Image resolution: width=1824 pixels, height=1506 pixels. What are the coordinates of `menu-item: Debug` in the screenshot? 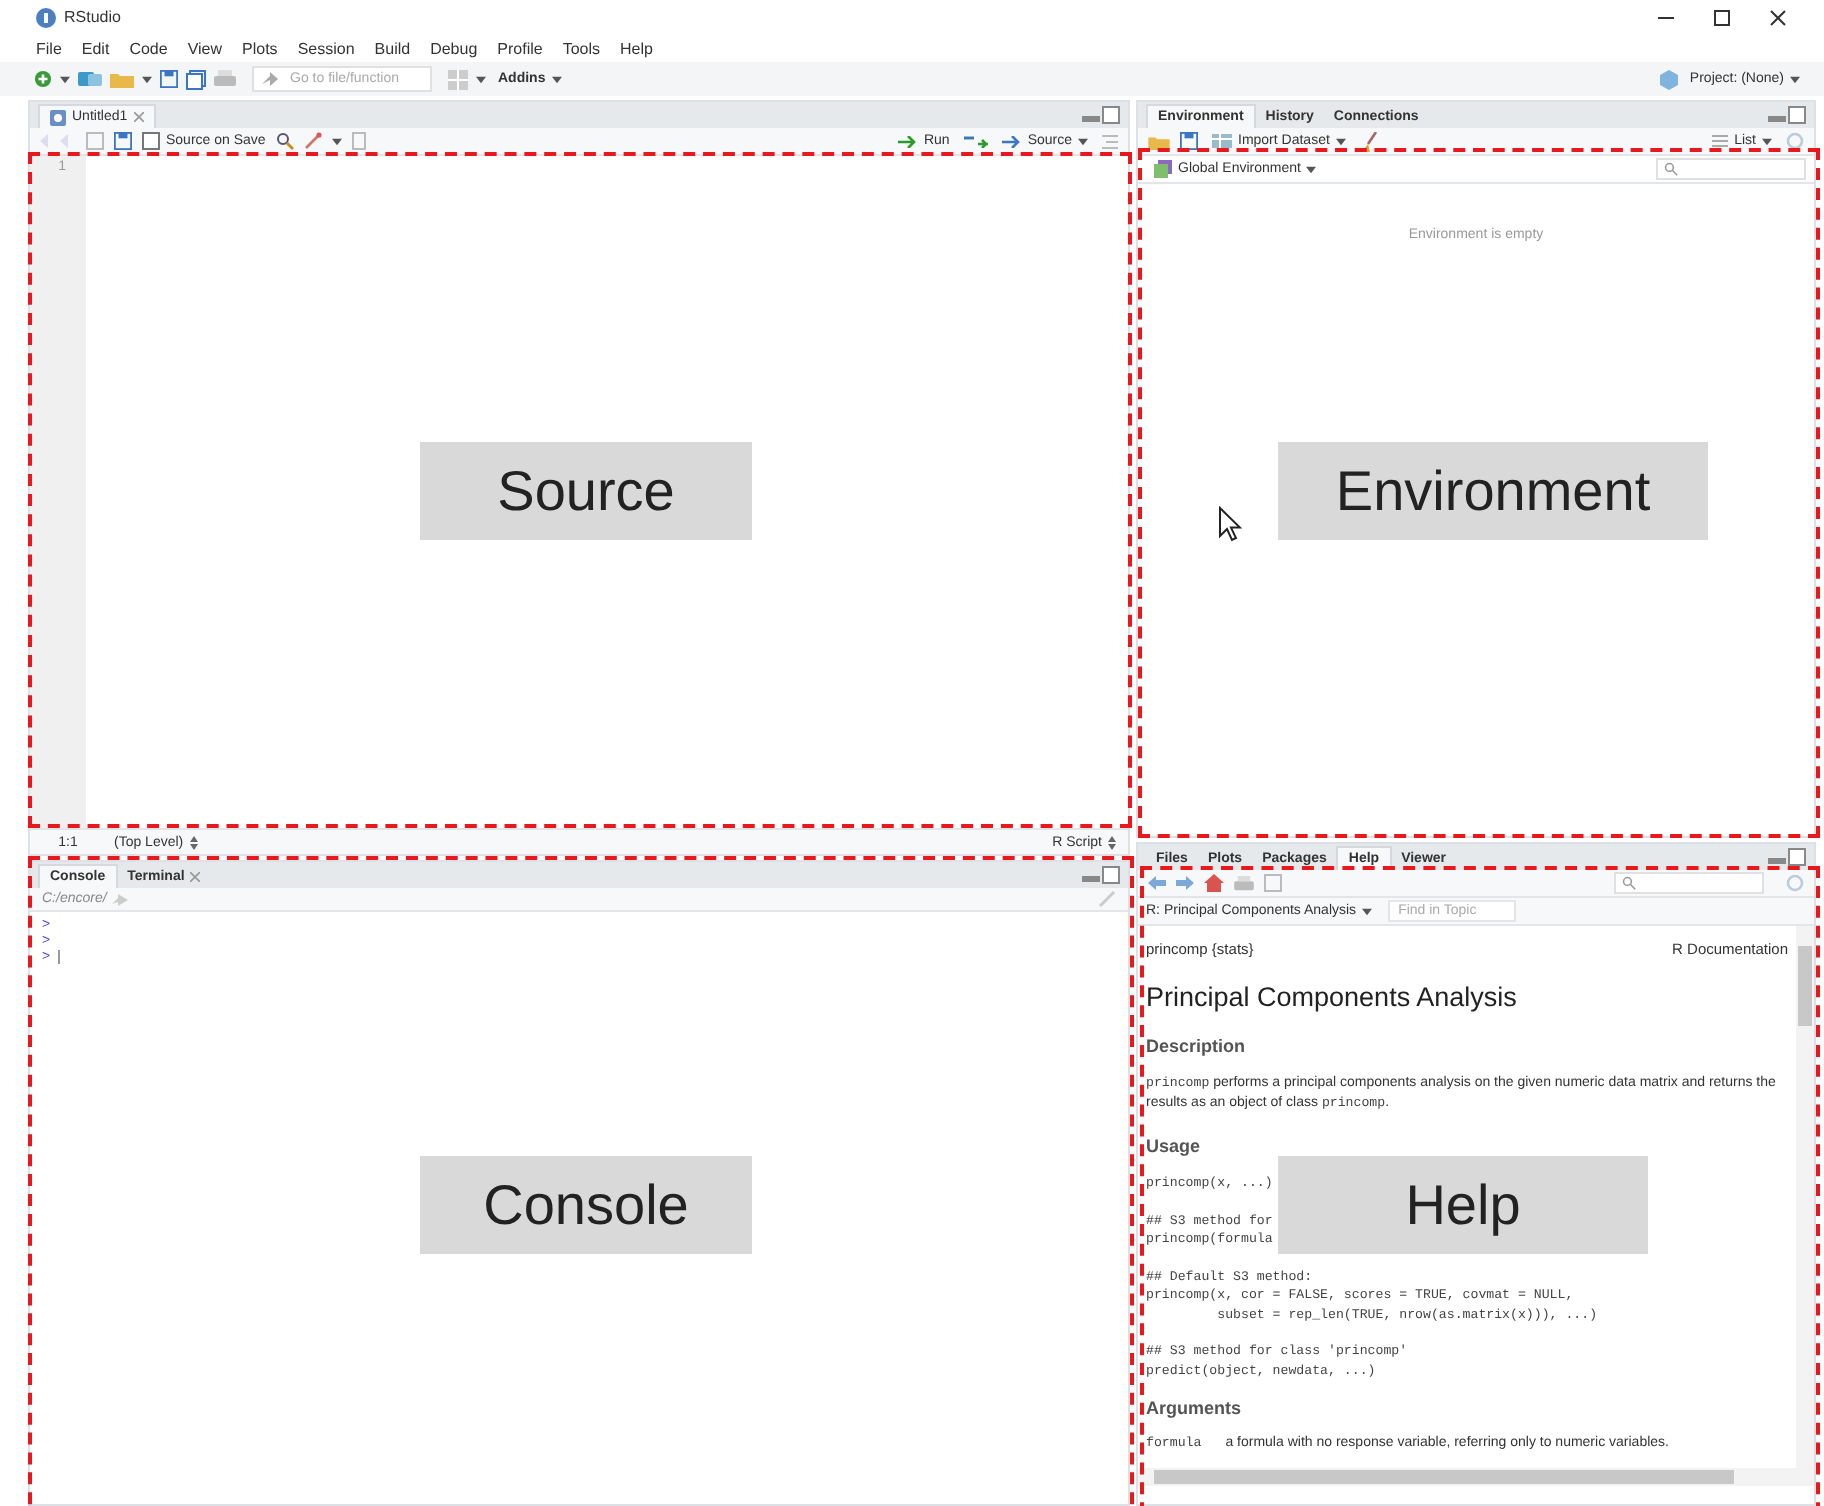 It's located at (454, 48).